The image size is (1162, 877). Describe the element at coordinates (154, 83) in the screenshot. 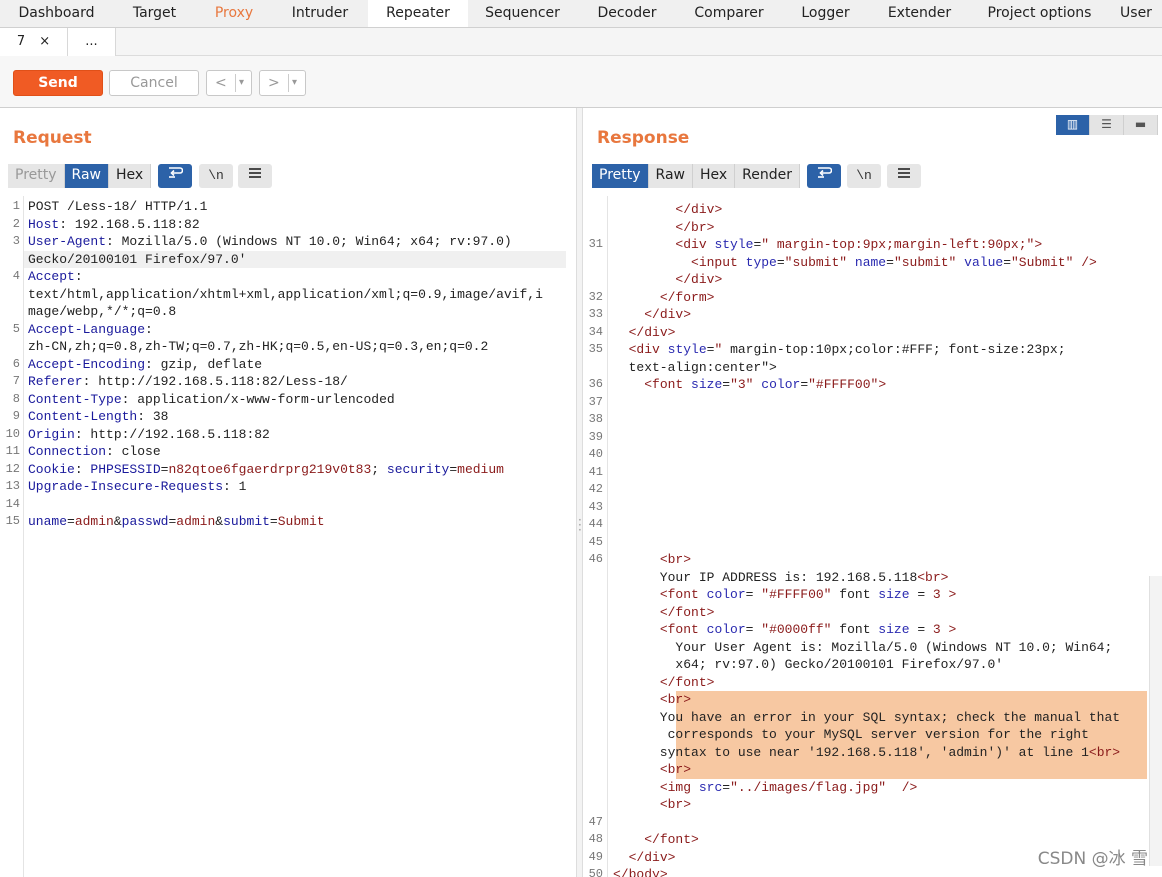

I see `cancel-button: Cancel` at that location.